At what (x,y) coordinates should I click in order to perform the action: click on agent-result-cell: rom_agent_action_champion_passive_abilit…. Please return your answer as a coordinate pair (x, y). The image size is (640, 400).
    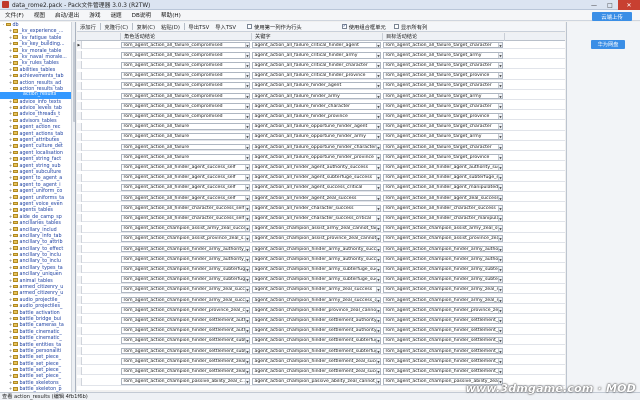
    Looking at the image, I should click on (185, 381).